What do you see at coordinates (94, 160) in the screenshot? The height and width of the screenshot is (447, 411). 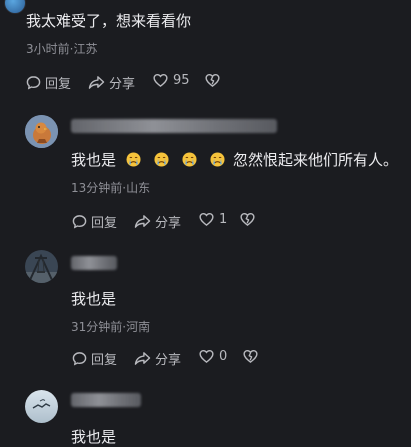 I see `comment-2-text-prefix: 我也是` at bounding box center [94, 160].